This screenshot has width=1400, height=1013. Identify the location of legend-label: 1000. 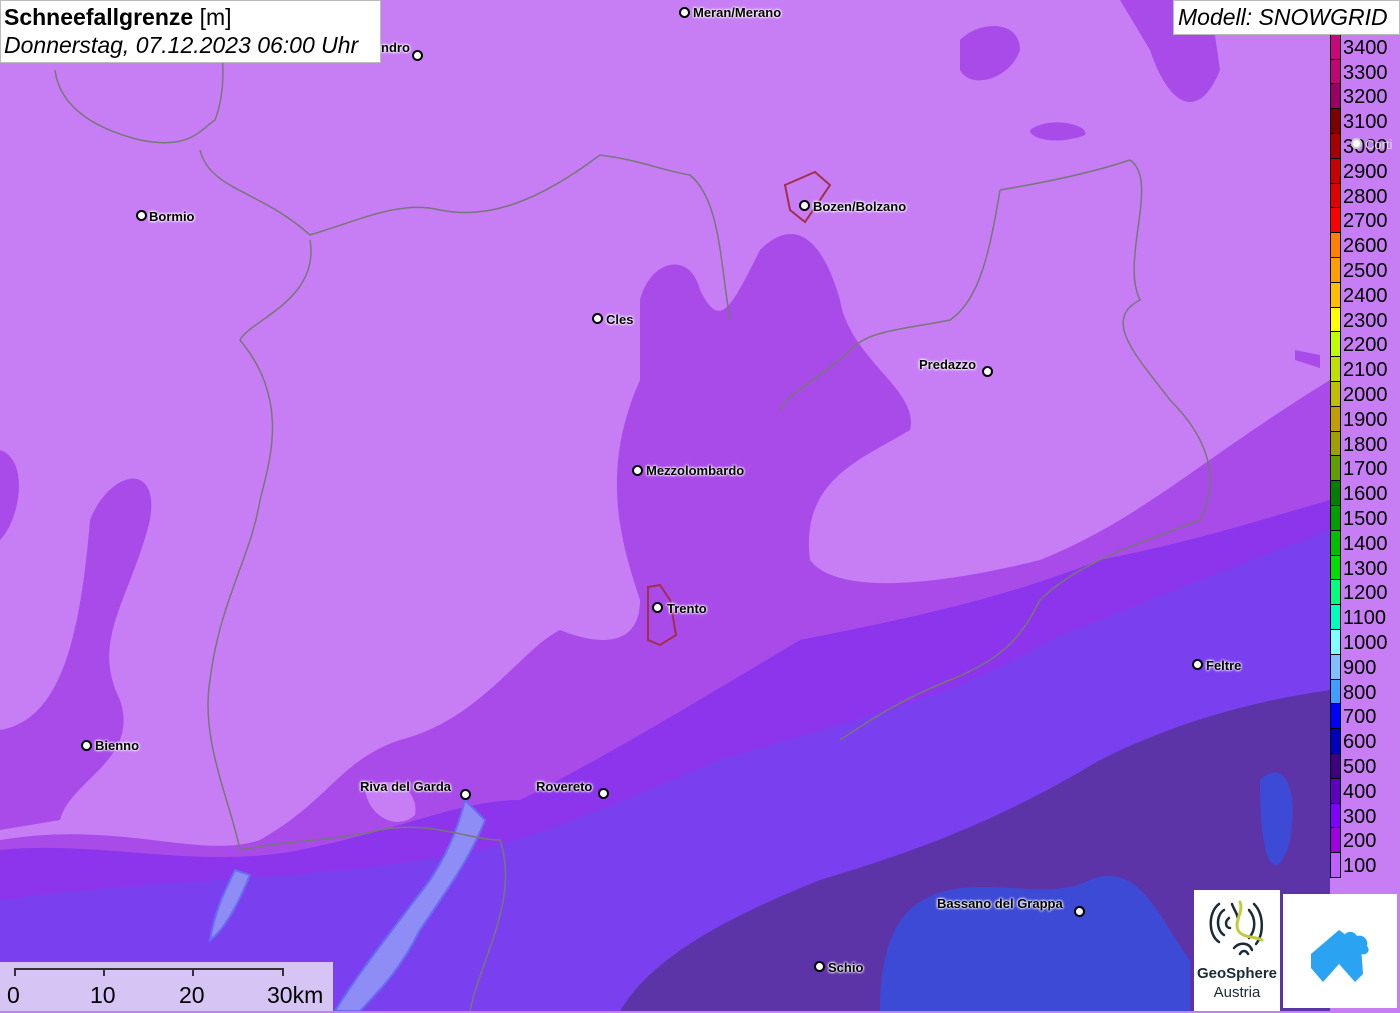
(1365, 642).